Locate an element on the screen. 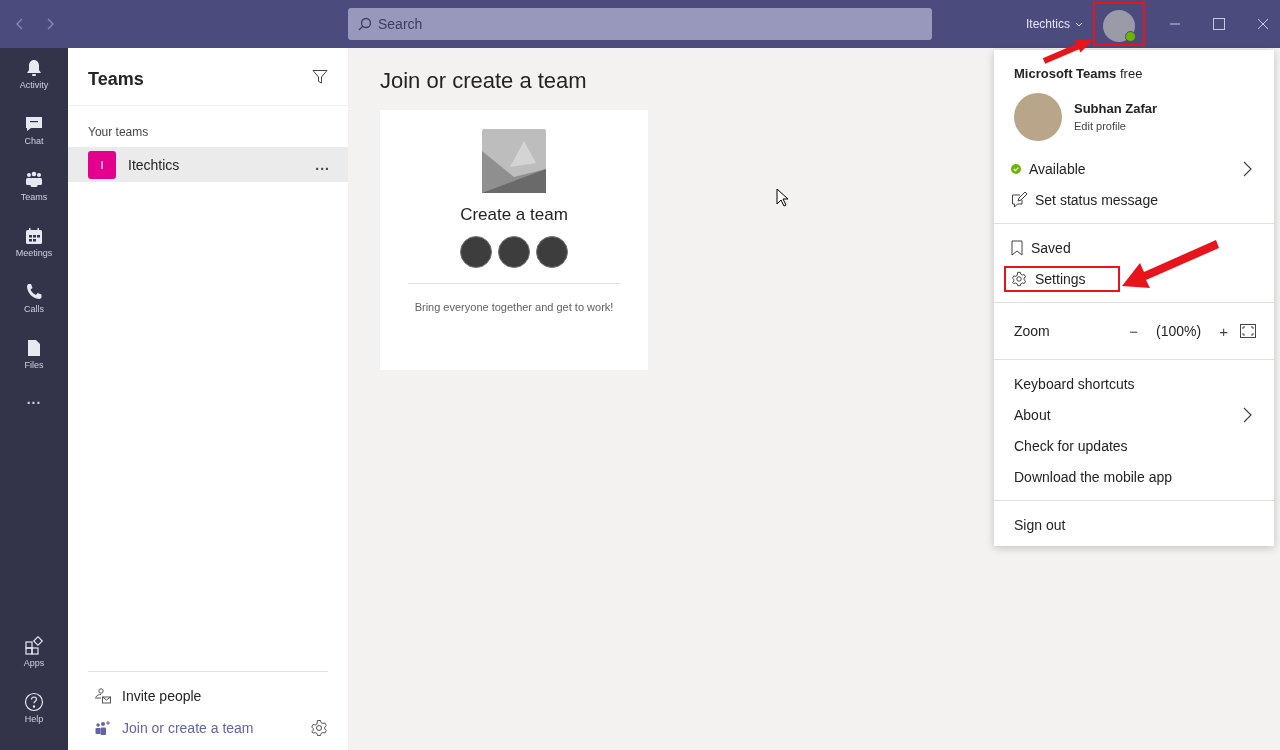 The width and height of the screenshot is (1280, 750). filter-icon is located at coordinates (320, 76).